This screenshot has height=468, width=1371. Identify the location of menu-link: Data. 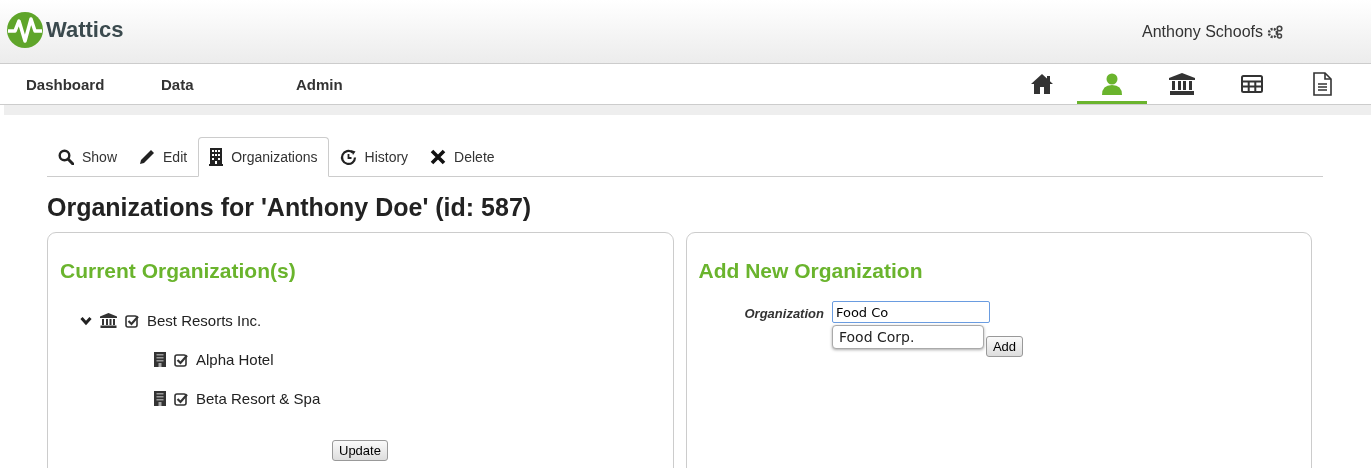
(228, 84).